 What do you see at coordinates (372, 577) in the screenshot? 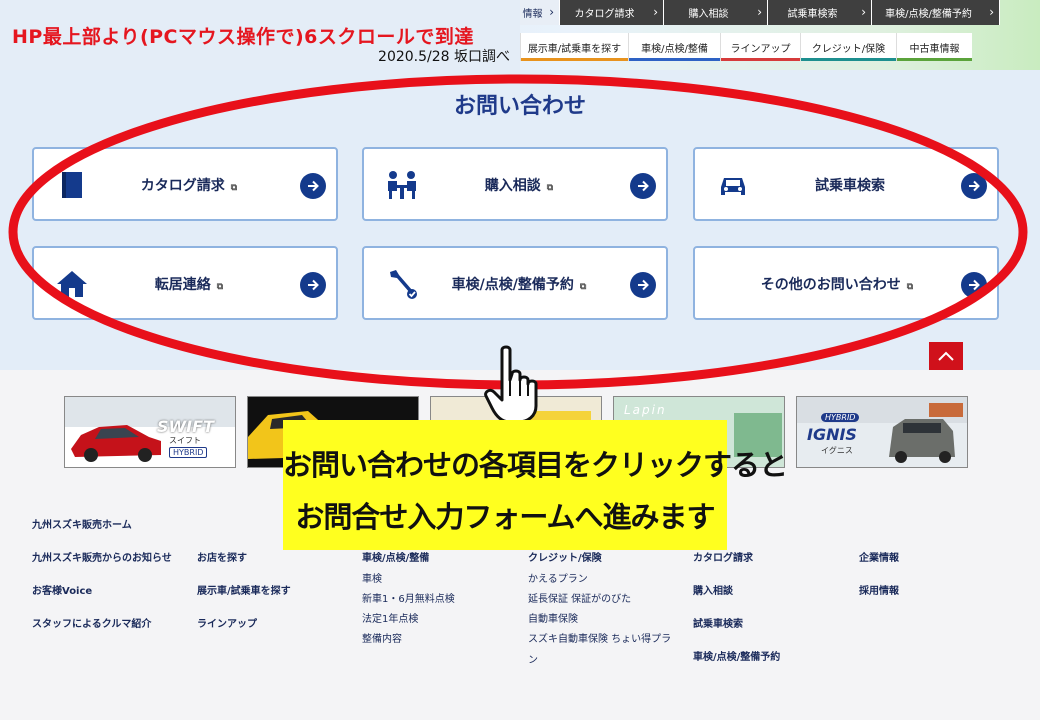
I see `footer-link: 車検` at bounding box center [372, 577].